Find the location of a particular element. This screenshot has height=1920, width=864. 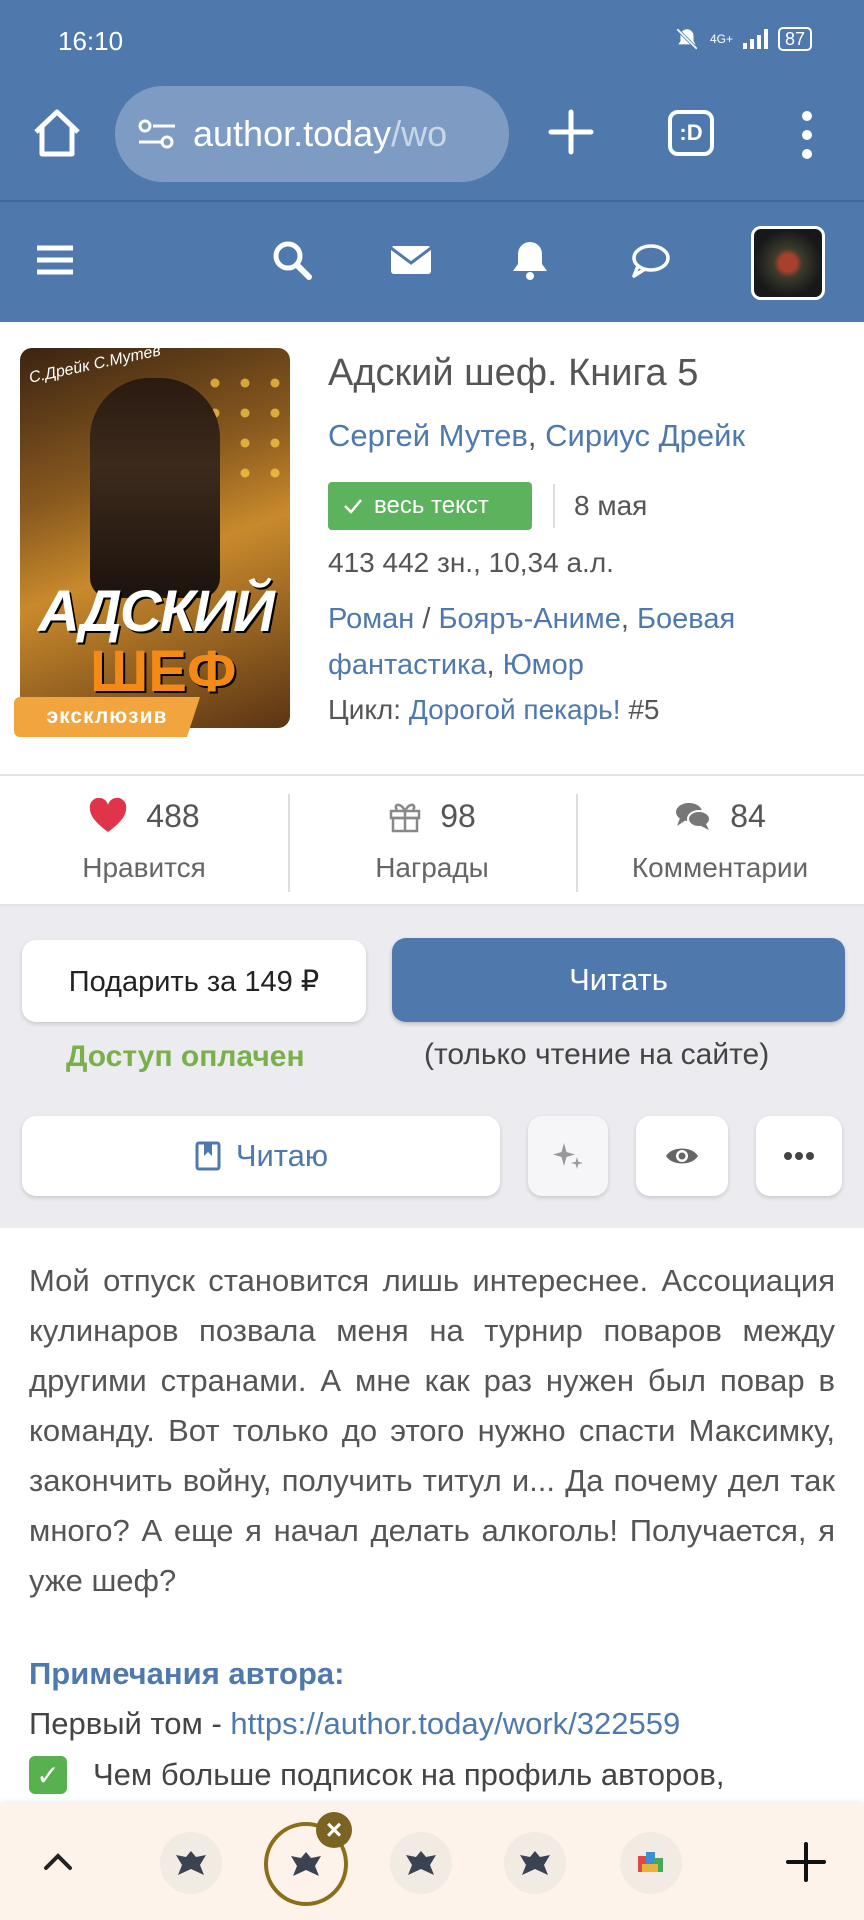

paid-status: Доступ оплачен is located at coordinates (185, 1056).